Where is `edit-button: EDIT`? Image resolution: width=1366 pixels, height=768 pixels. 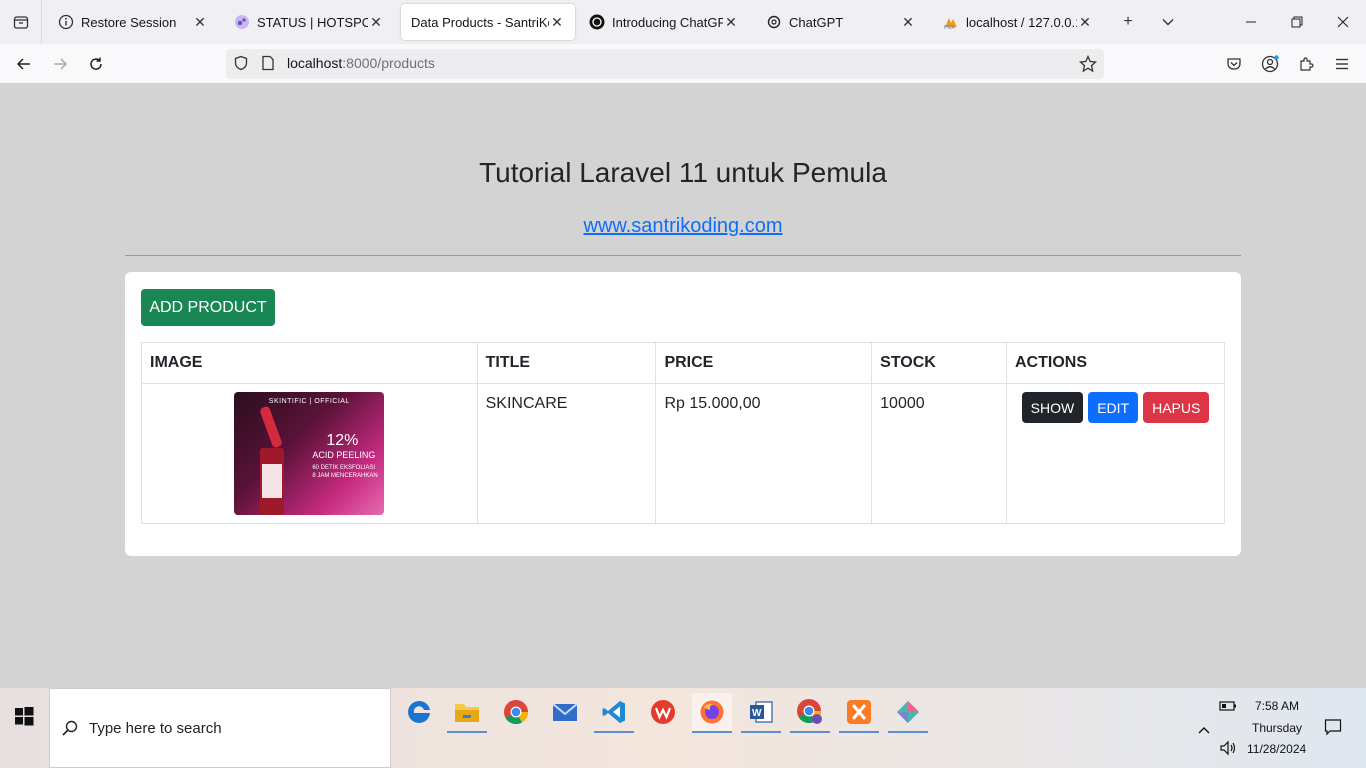 edit-button: EDIT is located at coordinates (1113, 407).